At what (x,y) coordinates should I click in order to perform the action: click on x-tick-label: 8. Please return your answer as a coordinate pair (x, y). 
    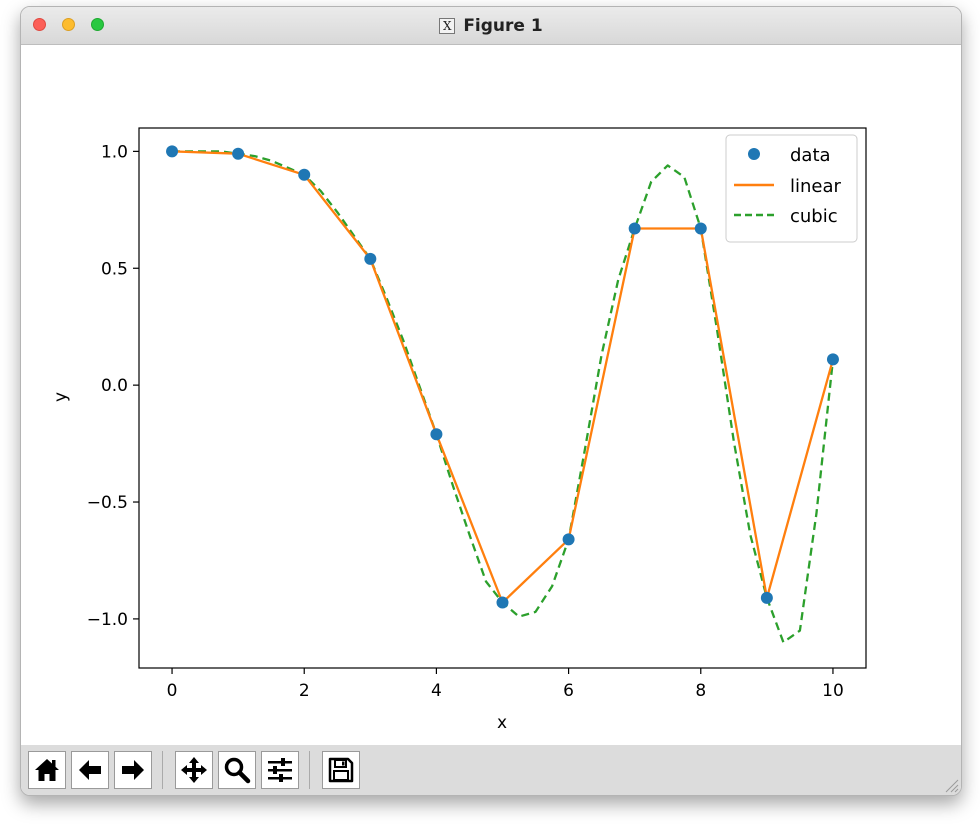
    Looking at the image, I should click on (700, 691).